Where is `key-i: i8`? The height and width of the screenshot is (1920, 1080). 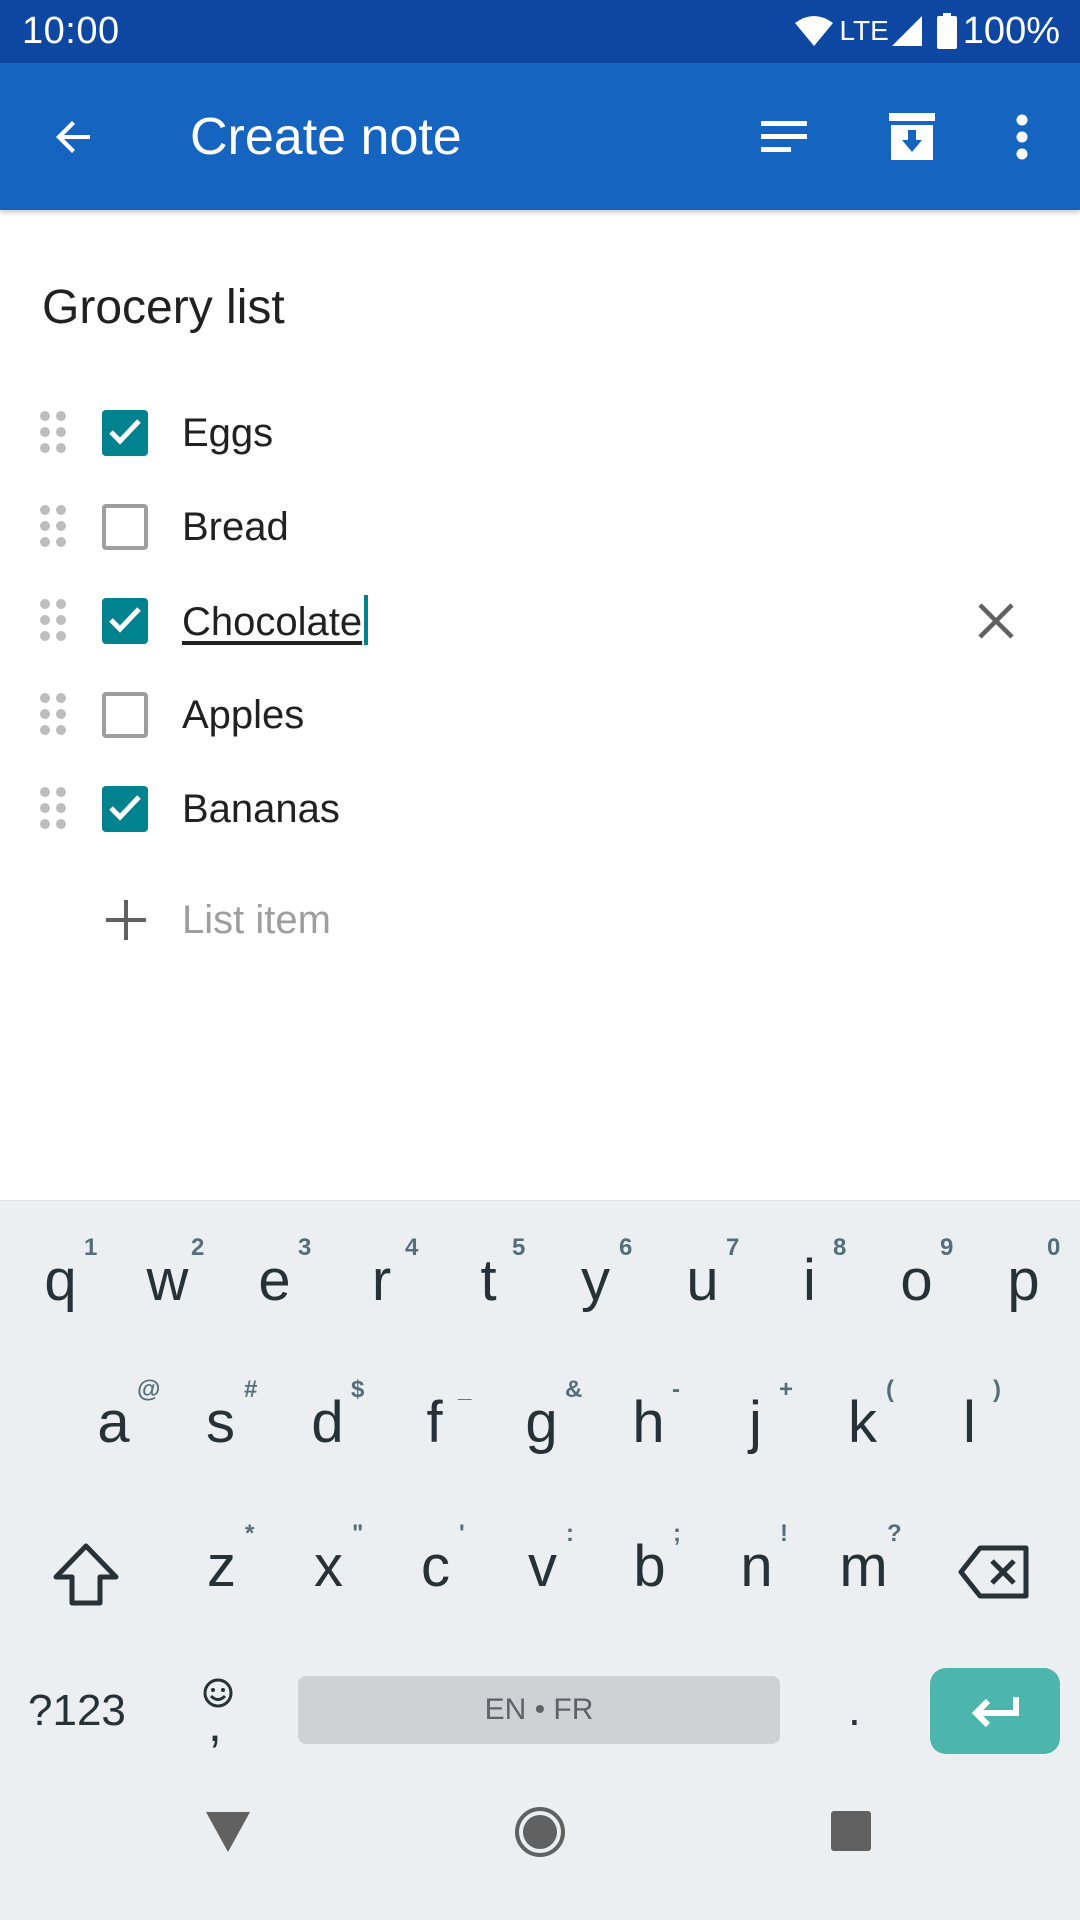
key-i: i8 is located at coordinates (809, 1284).